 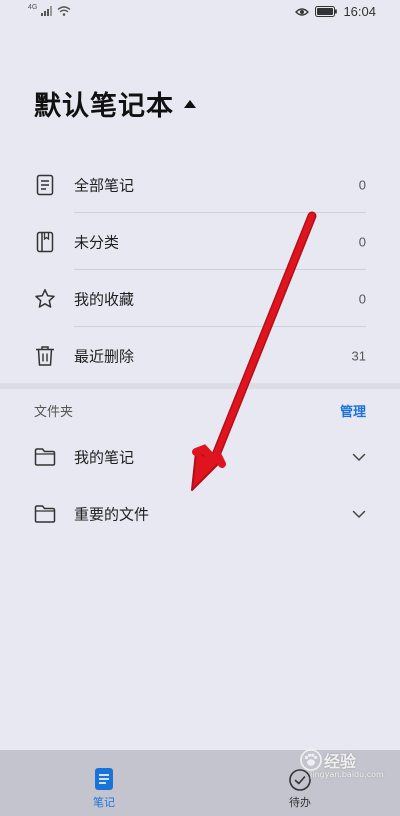 What do you see at coordinates (104, 356) in the screenshot?
I see `list-item-label: 最近删除` at bounding box center [104, 356].